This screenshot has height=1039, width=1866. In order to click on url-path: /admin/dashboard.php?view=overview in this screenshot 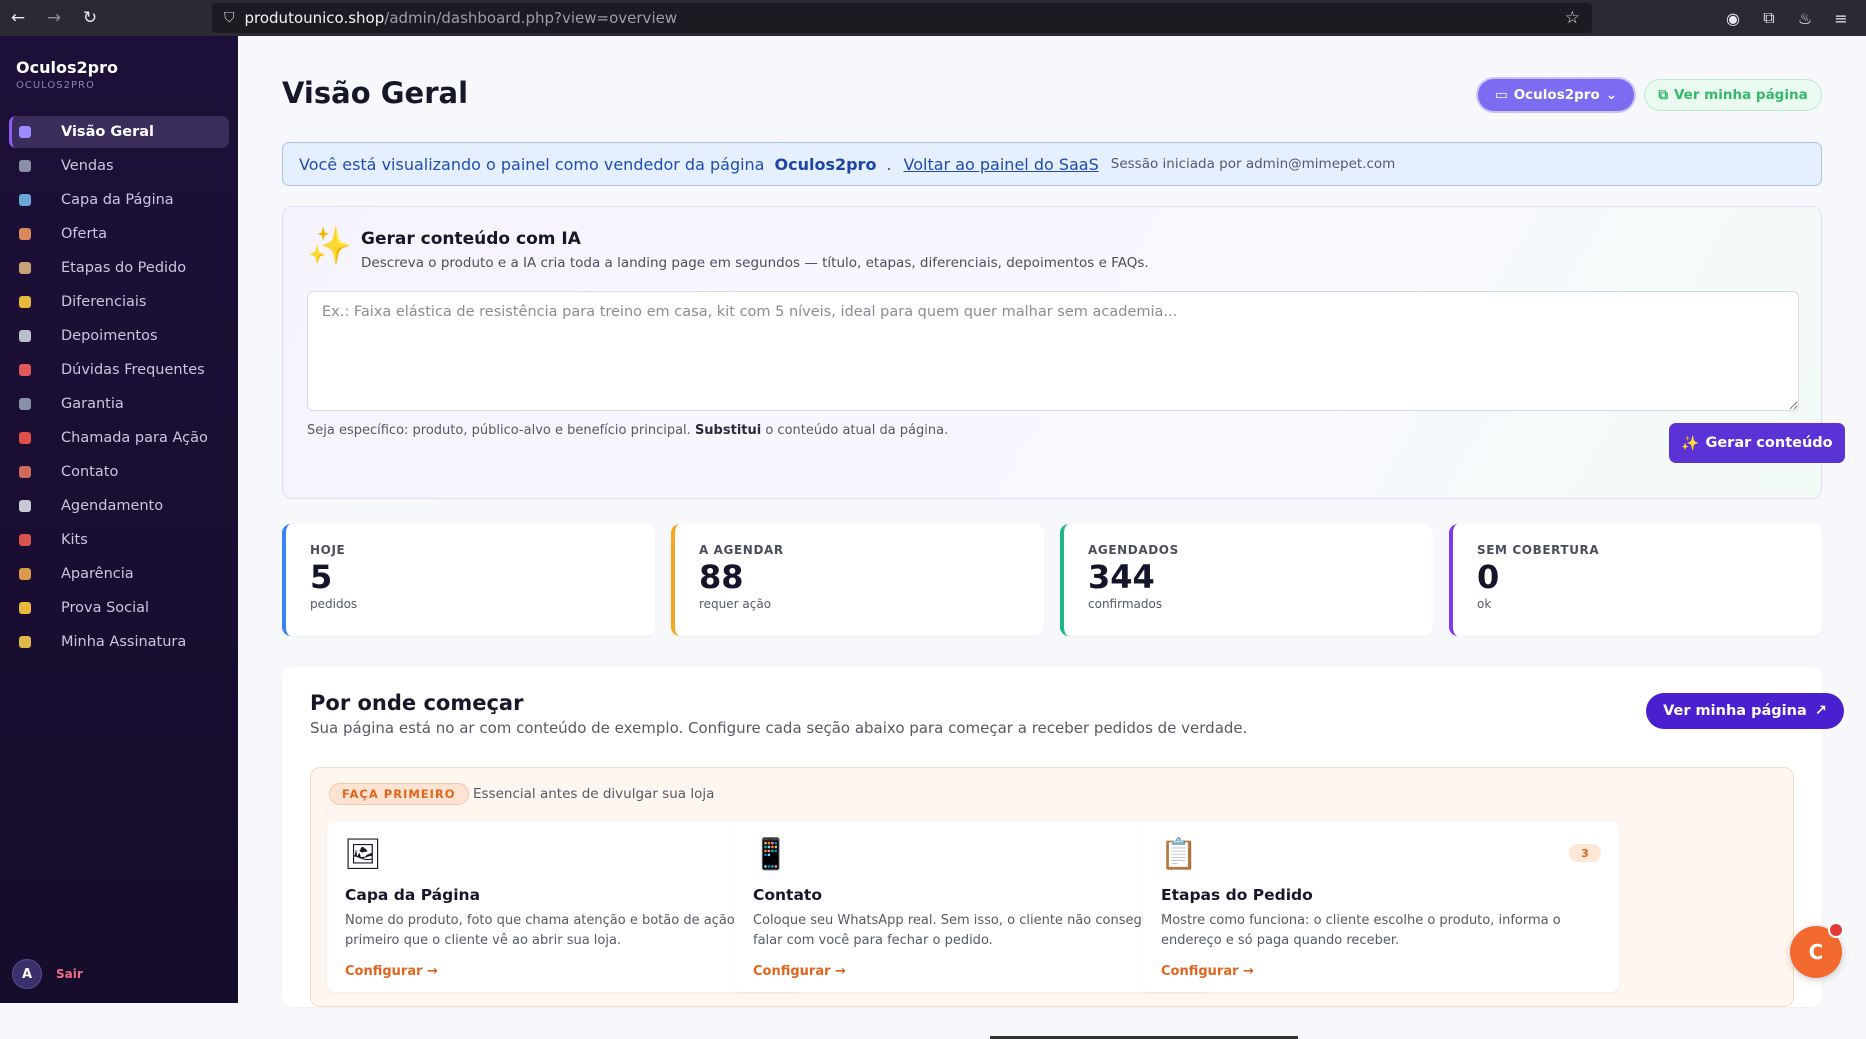, I will do `click(531, 18)`.